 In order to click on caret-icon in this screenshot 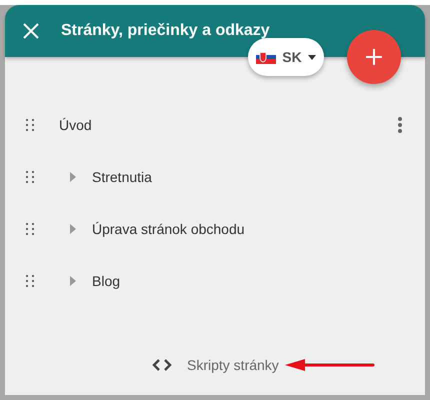, I will do `click(312, 57)`.